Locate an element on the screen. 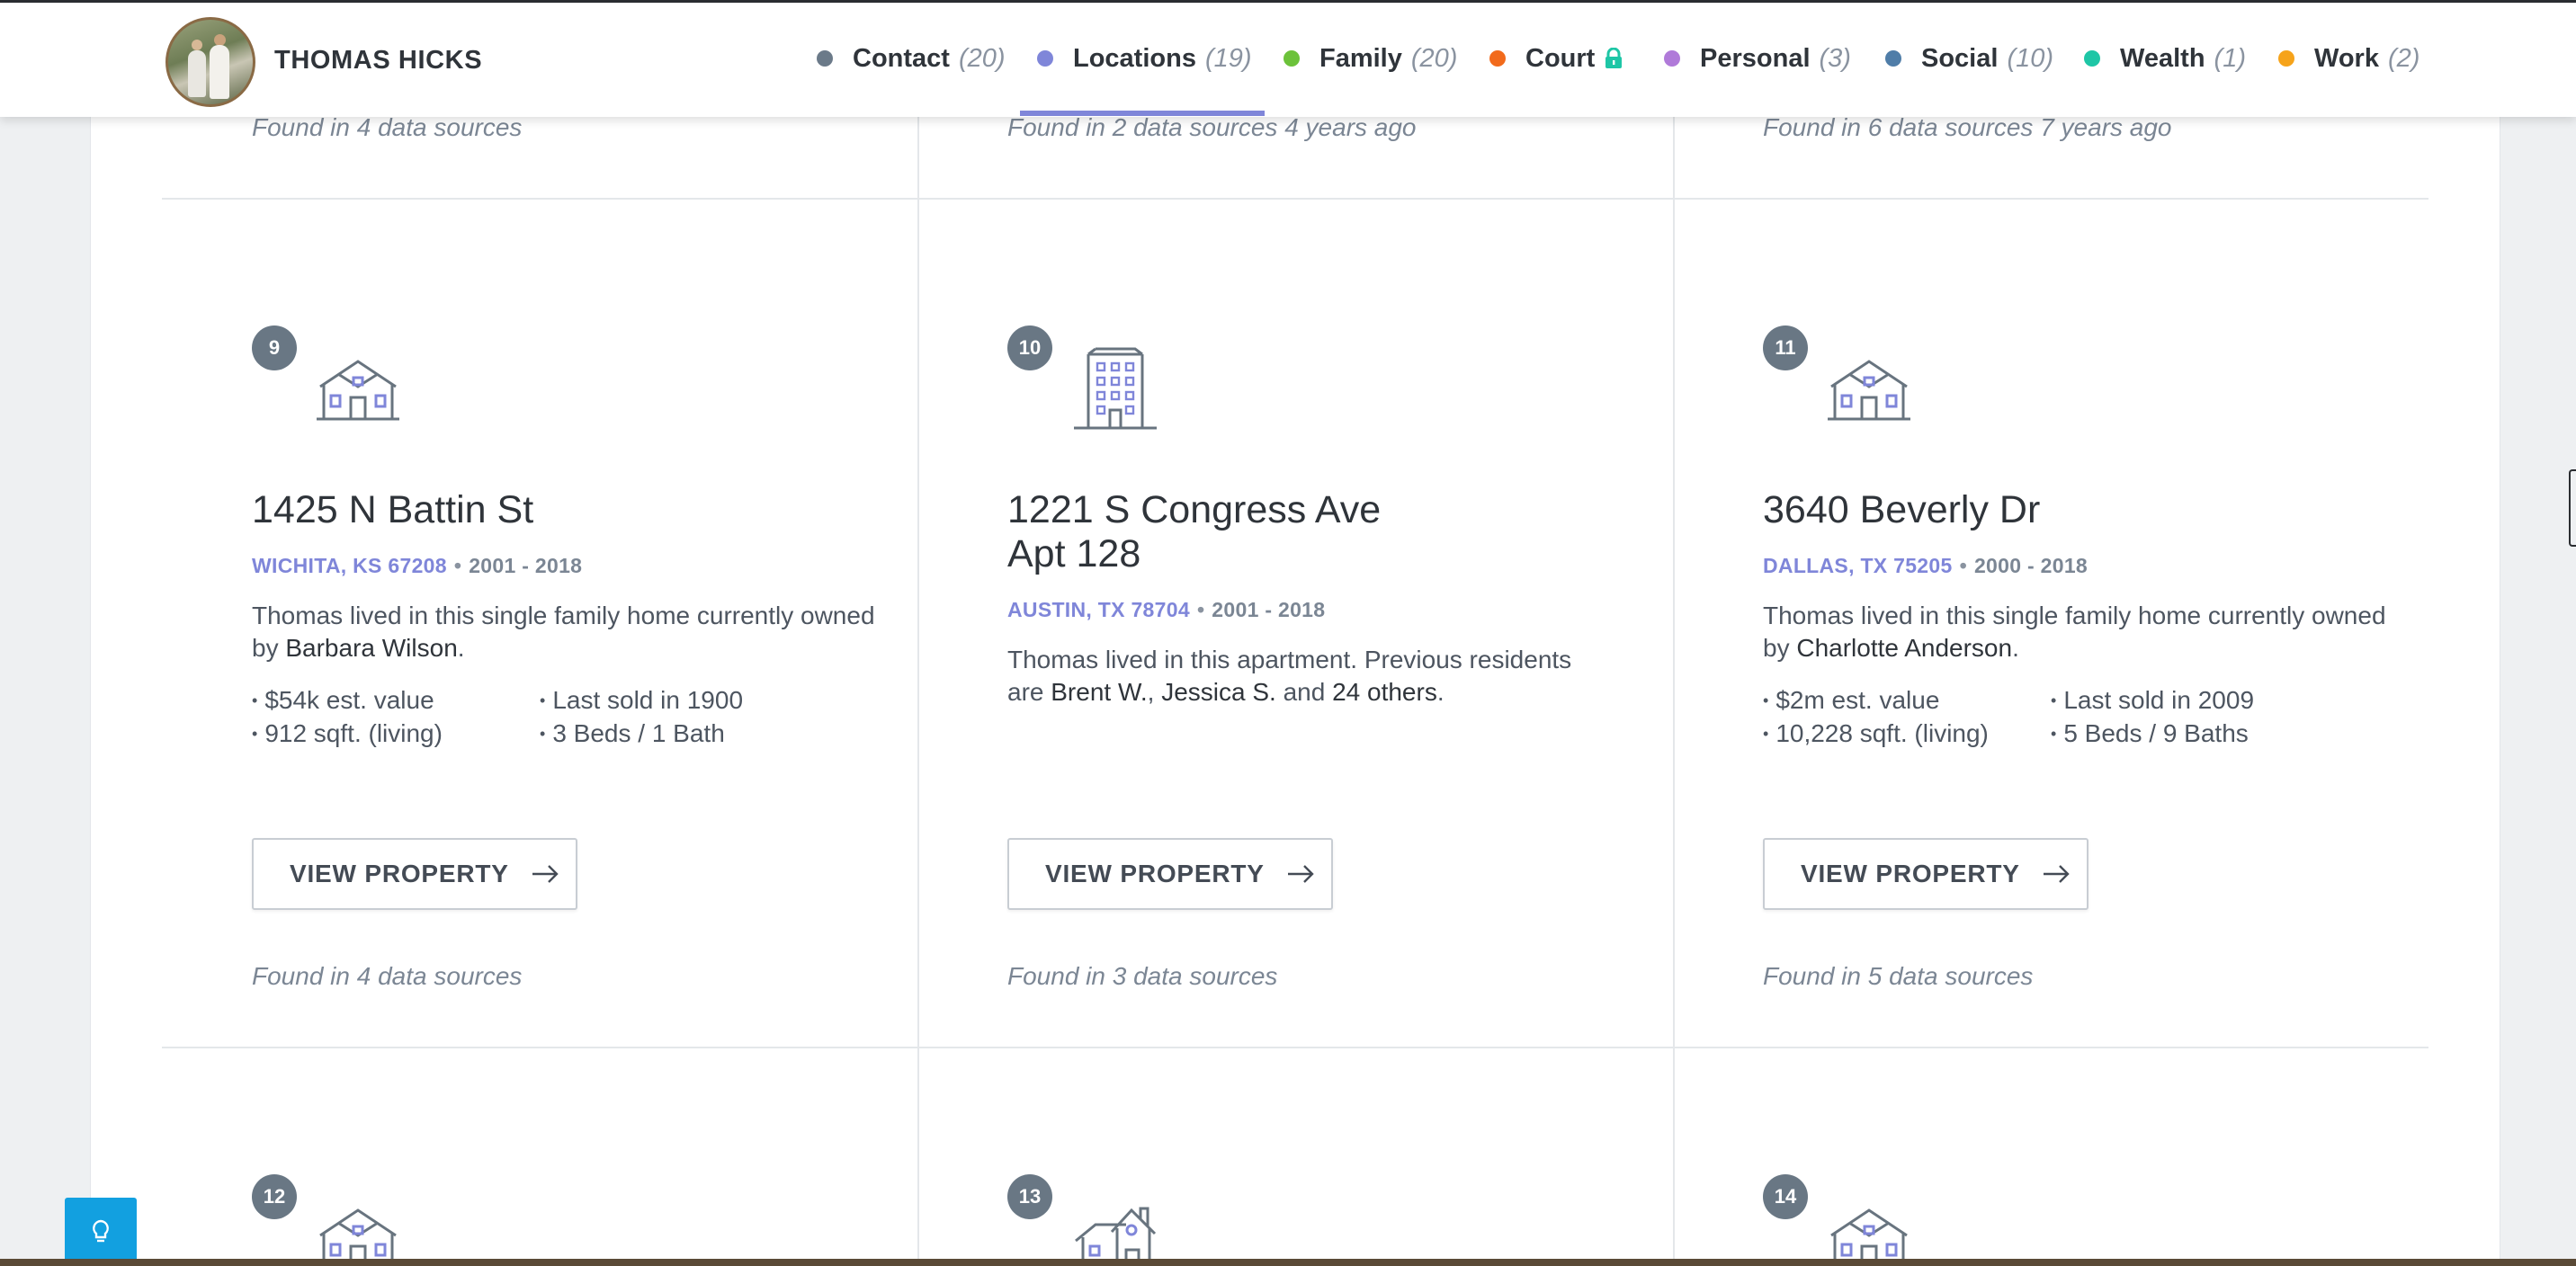 The width and height of the screenshot is (2576, 1266). person-name: THOMAS HICKS is located at coordinates (378, 60).